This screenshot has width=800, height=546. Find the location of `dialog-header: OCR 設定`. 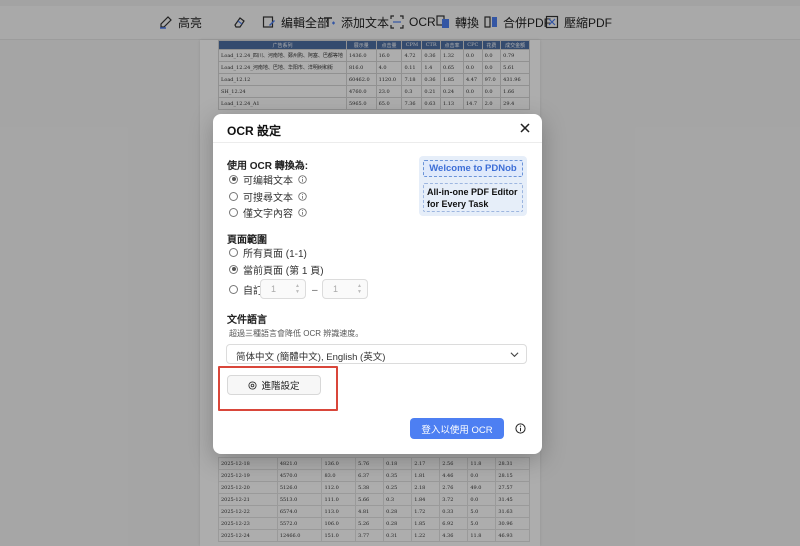

dialog-header: OCR 設定 is located at coordinates (377, 128).